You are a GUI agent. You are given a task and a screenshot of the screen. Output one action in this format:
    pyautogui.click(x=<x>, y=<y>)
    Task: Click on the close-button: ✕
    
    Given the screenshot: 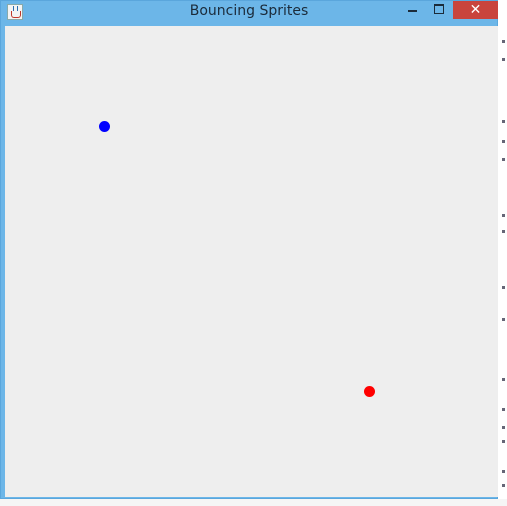 What is the action you would take?
    pyautogui.click(x=475, y=10)
    